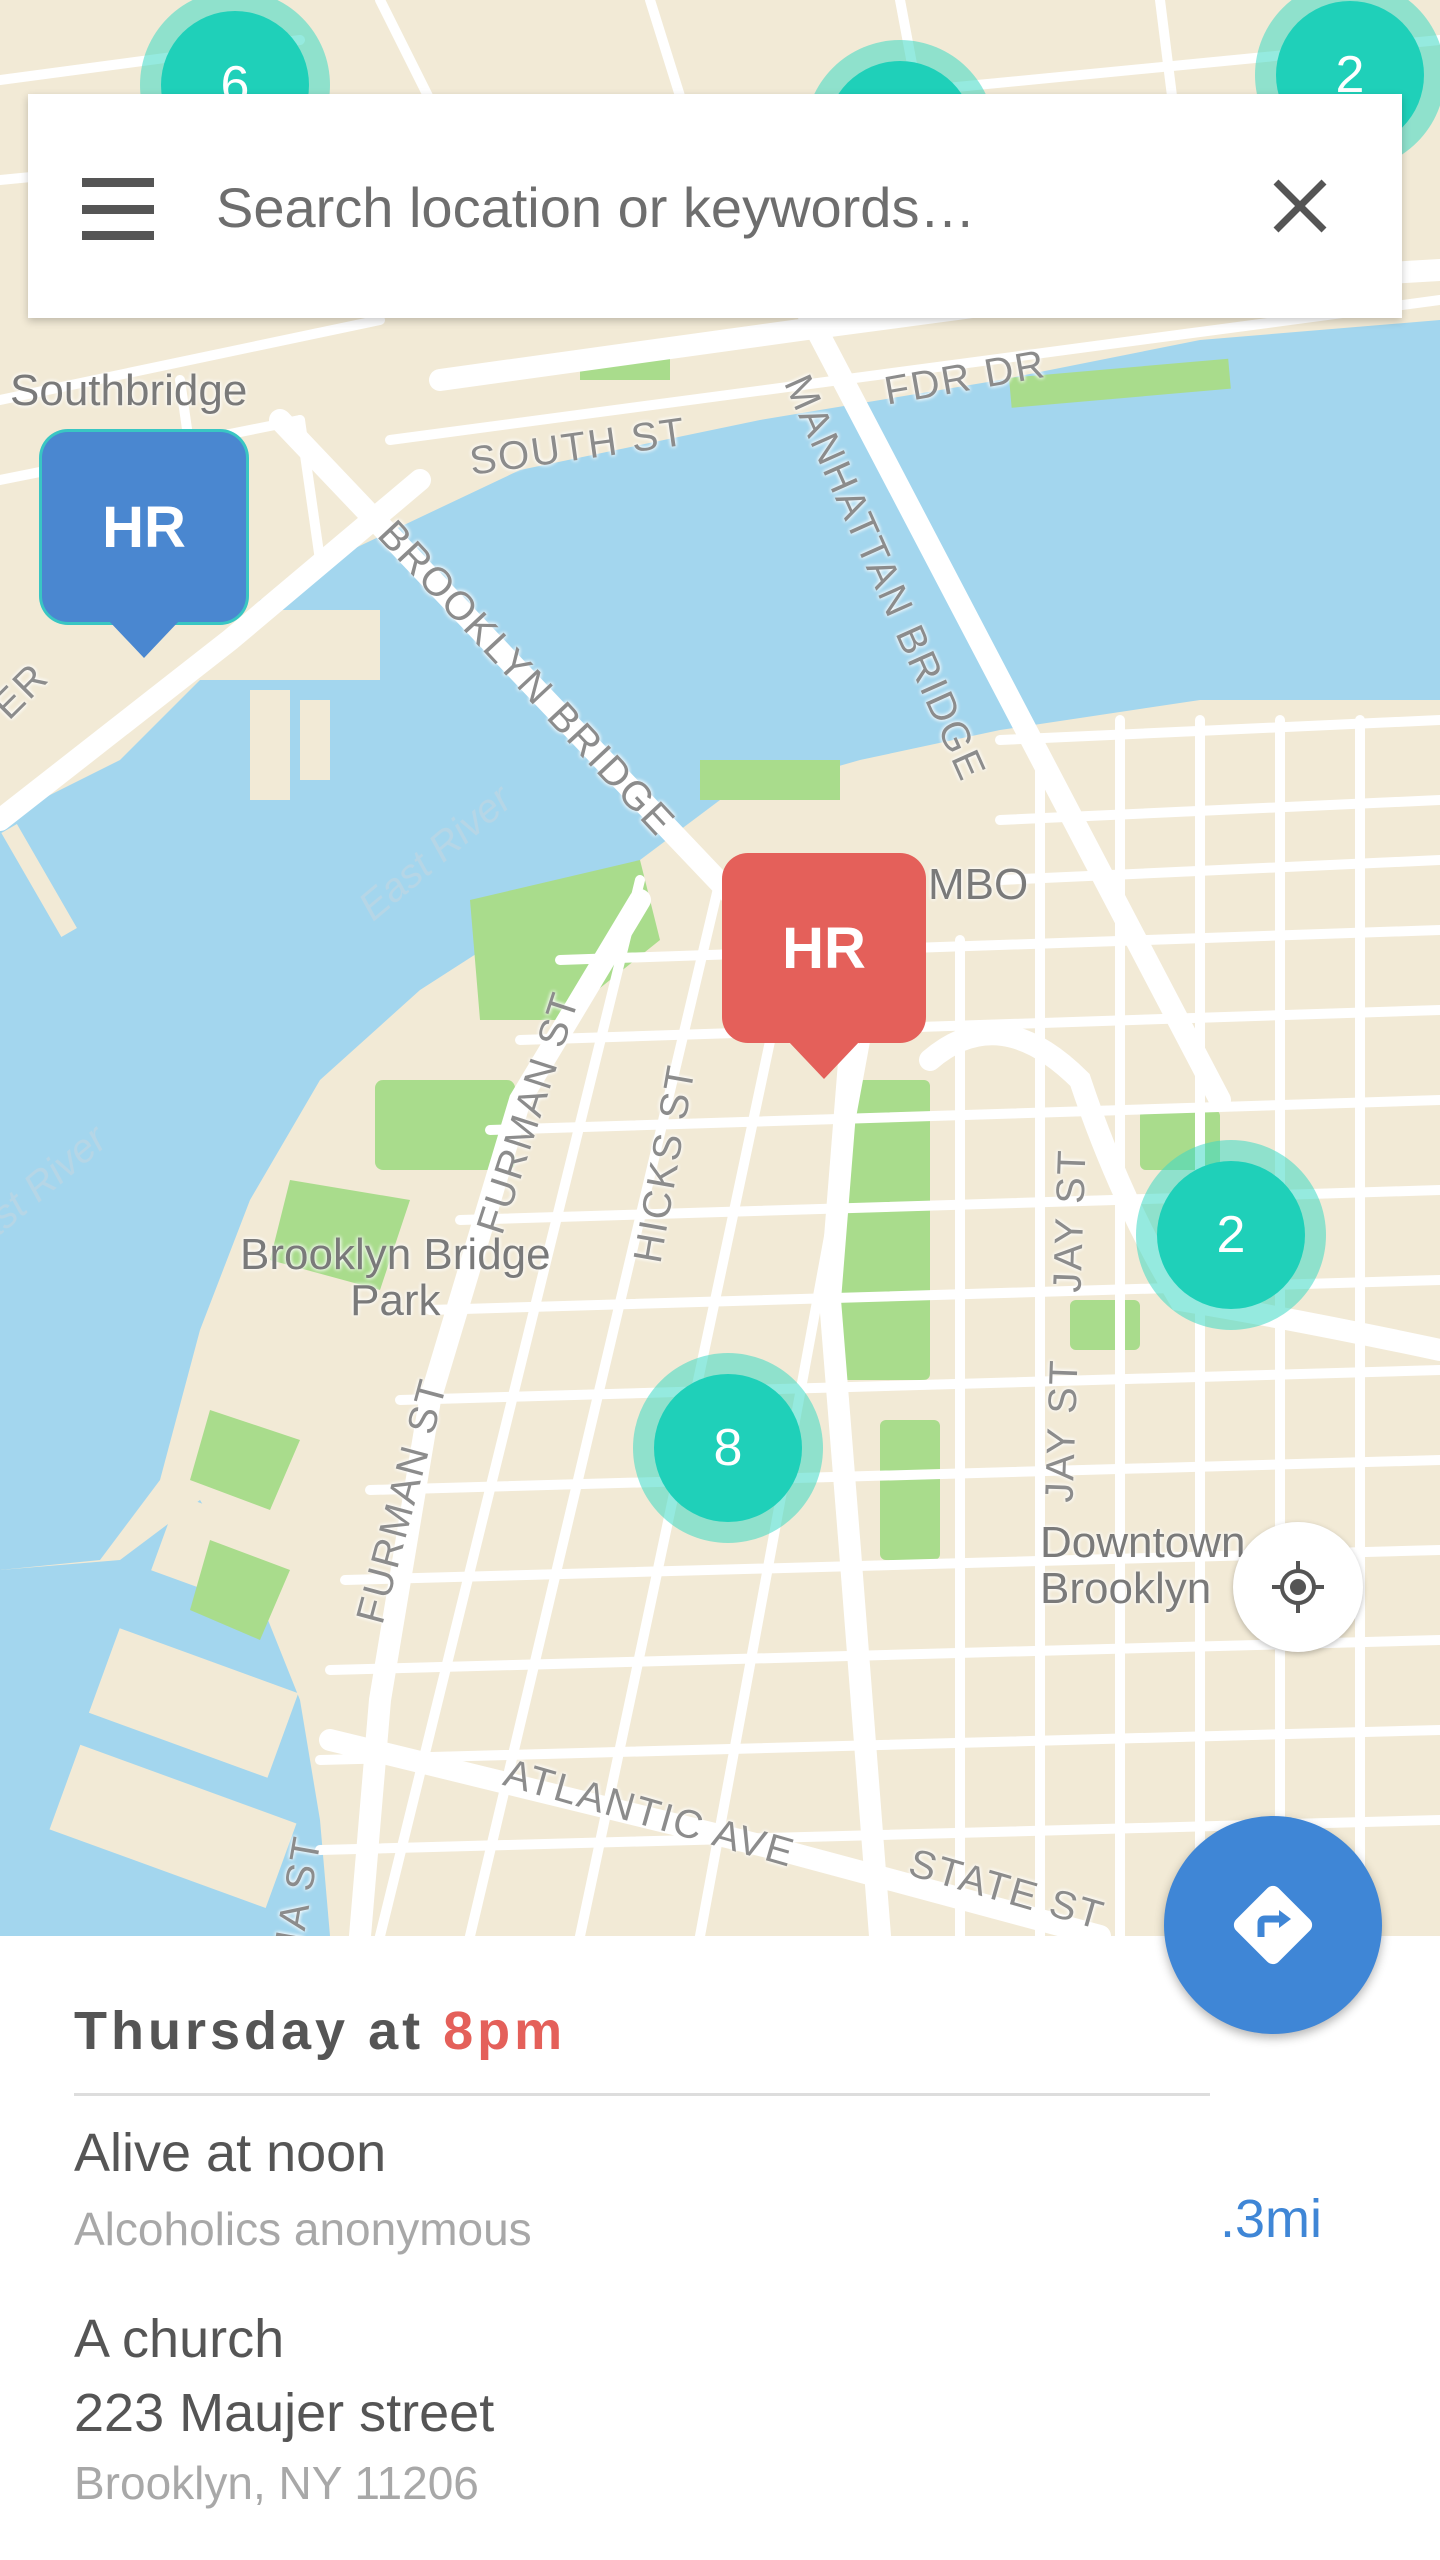 Image resolution: width=1440 pixels, height=2560 pixels. What do you see at coordinates (1300, 206) in the screenshot?
I see `close-icon` at bounding box center [1300, 206].